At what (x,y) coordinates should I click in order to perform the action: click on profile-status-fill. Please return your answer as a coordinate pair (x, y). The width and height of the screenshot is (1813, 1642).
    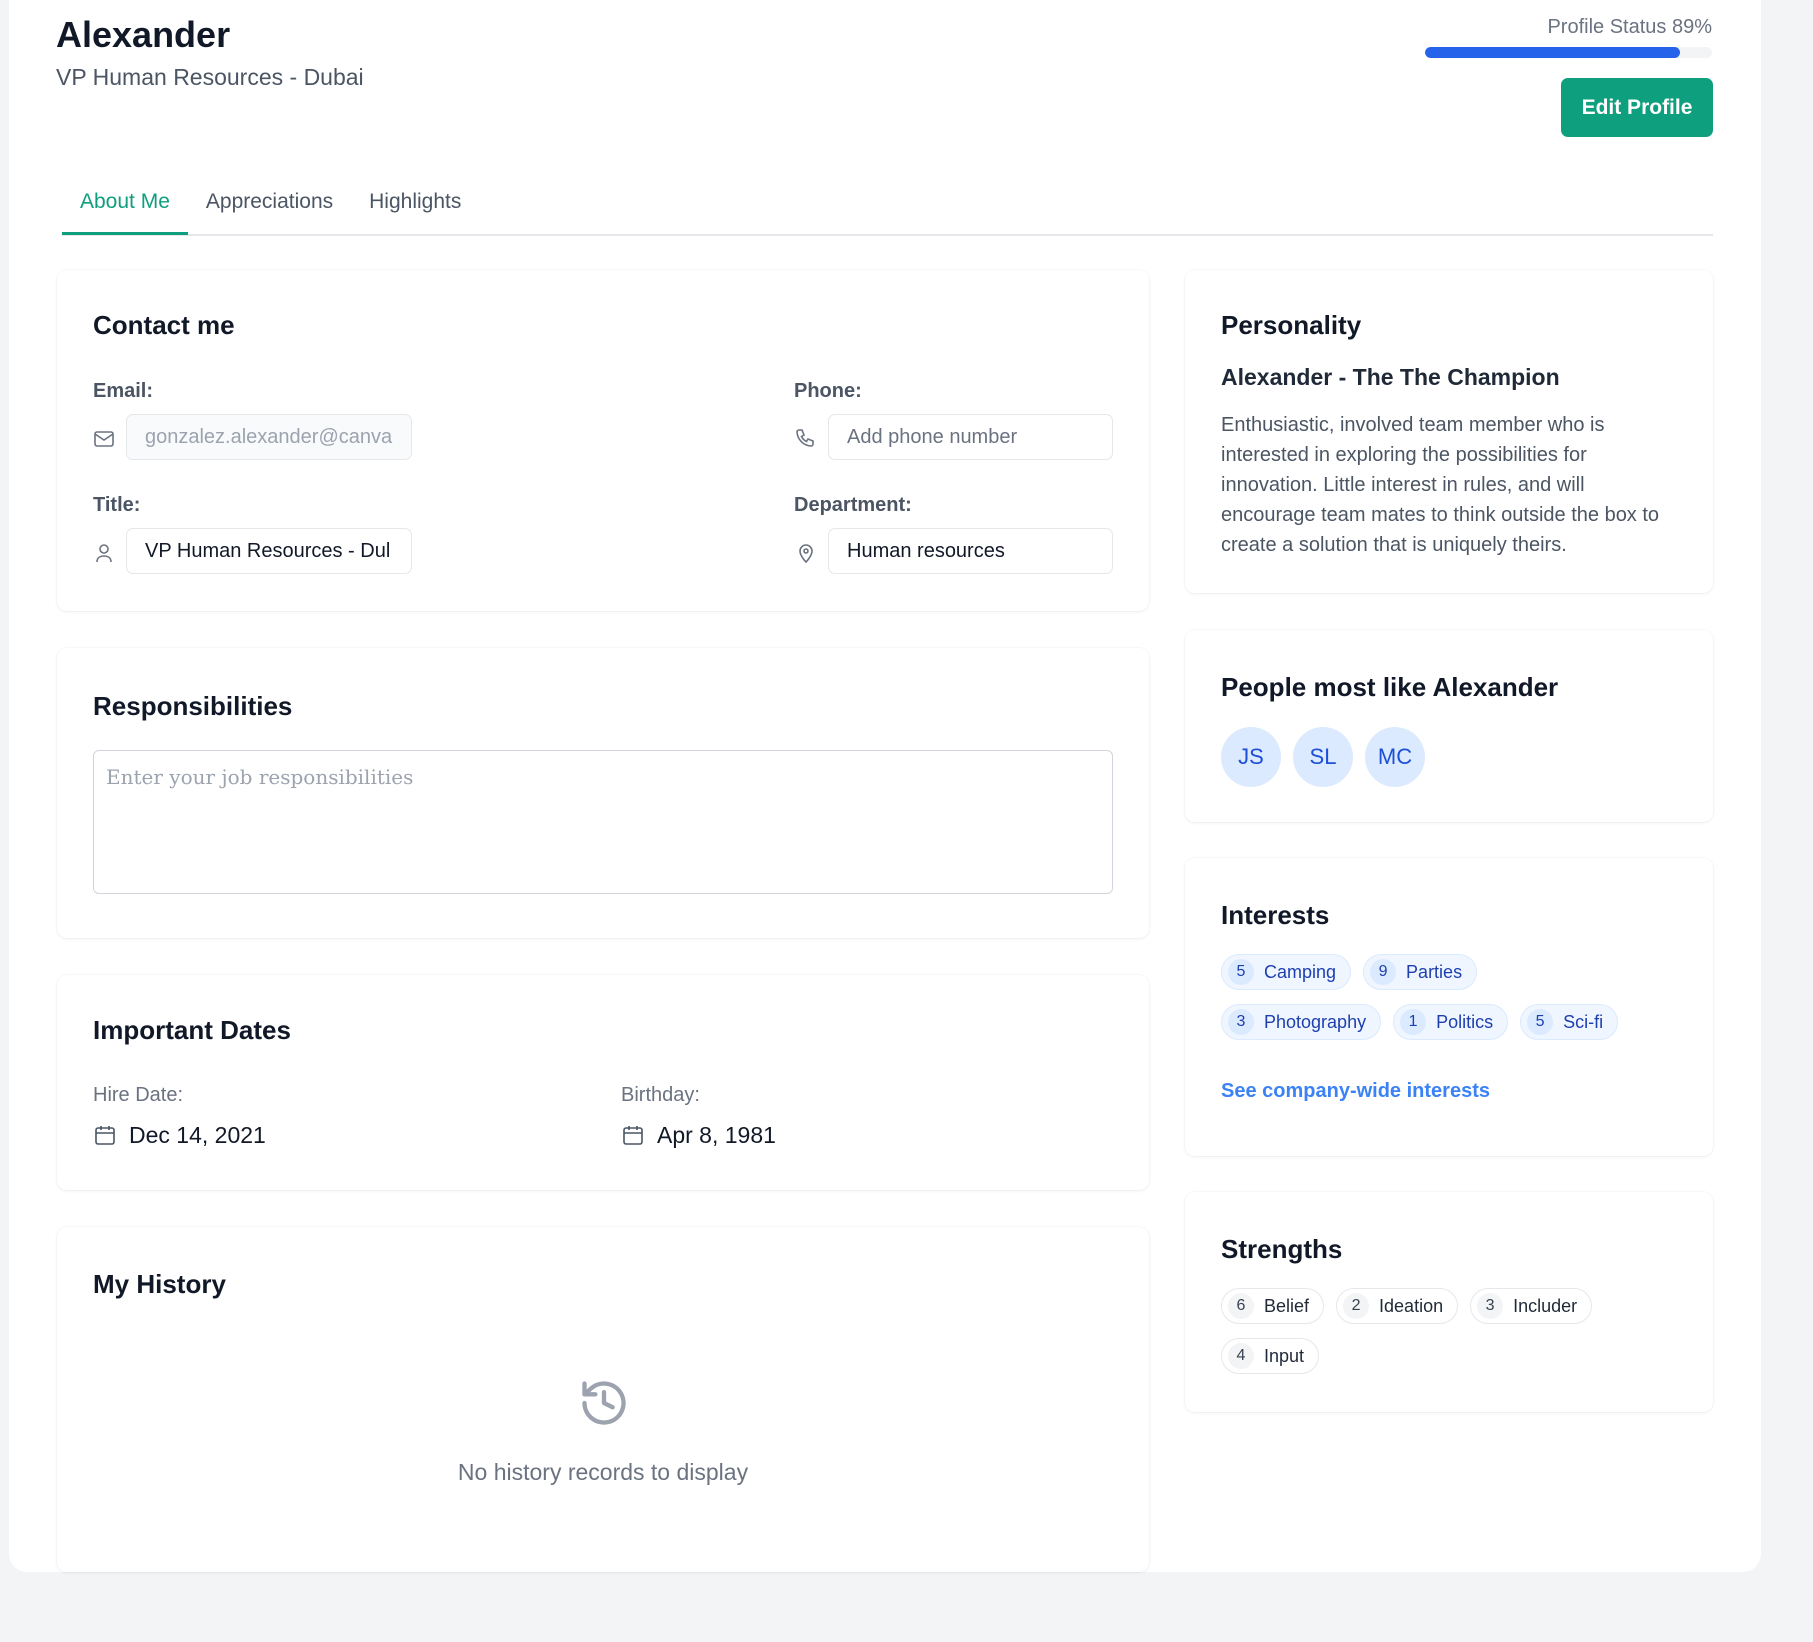
    Looking at the image, I should click on (1553, 52).